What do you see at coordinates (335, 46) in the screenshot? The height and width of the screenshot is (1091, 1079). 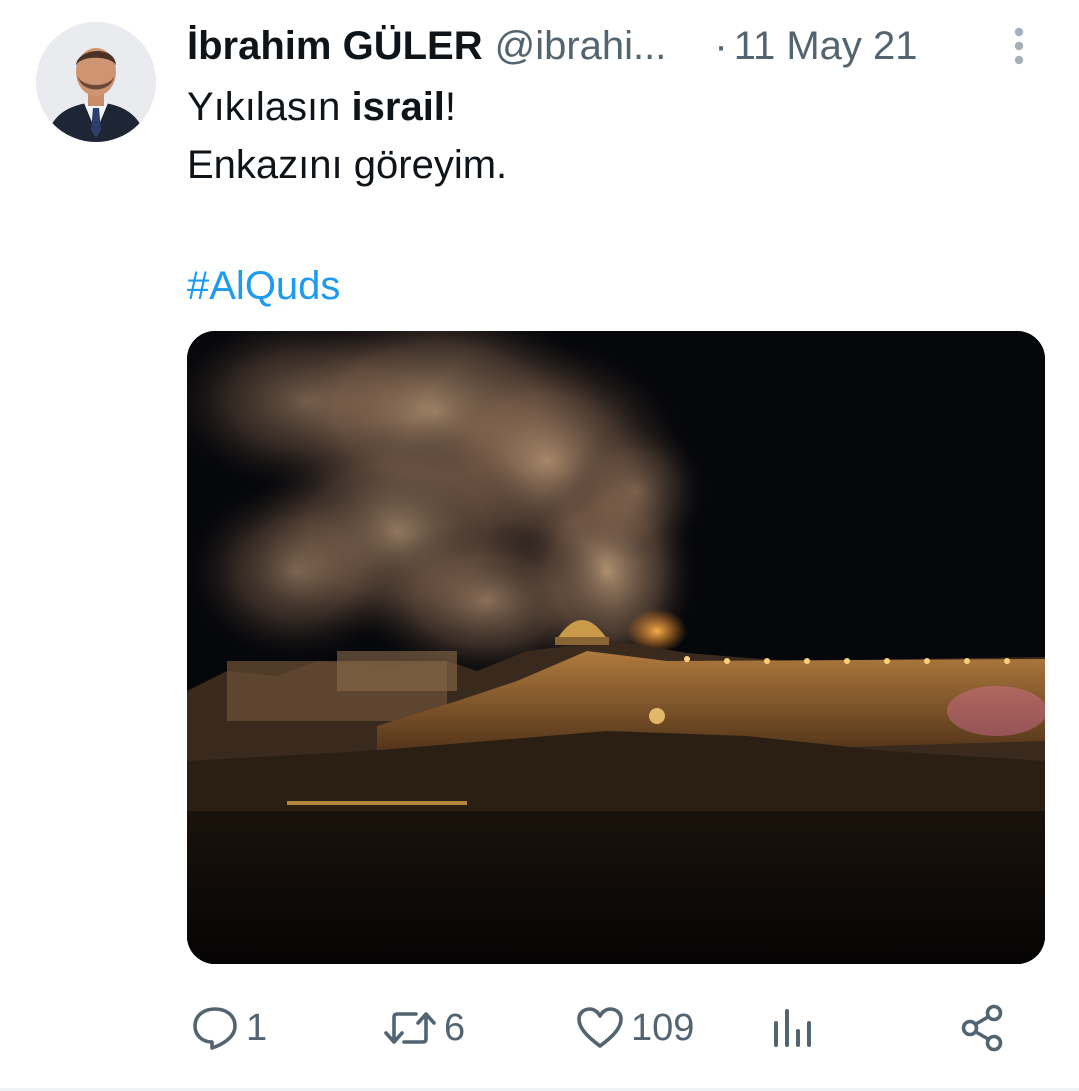 I see `display-name: İbrahim GÜLER` at bounding box center [335, 46].